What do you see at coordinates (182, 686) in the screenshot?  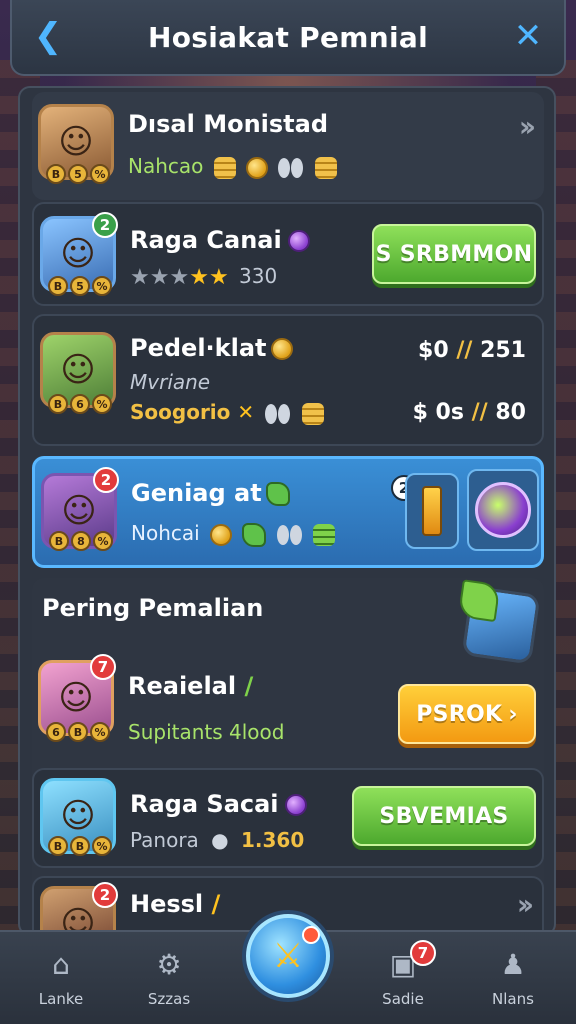 I see `player-name-text: Reaielal` at bounding box center [182, 686].